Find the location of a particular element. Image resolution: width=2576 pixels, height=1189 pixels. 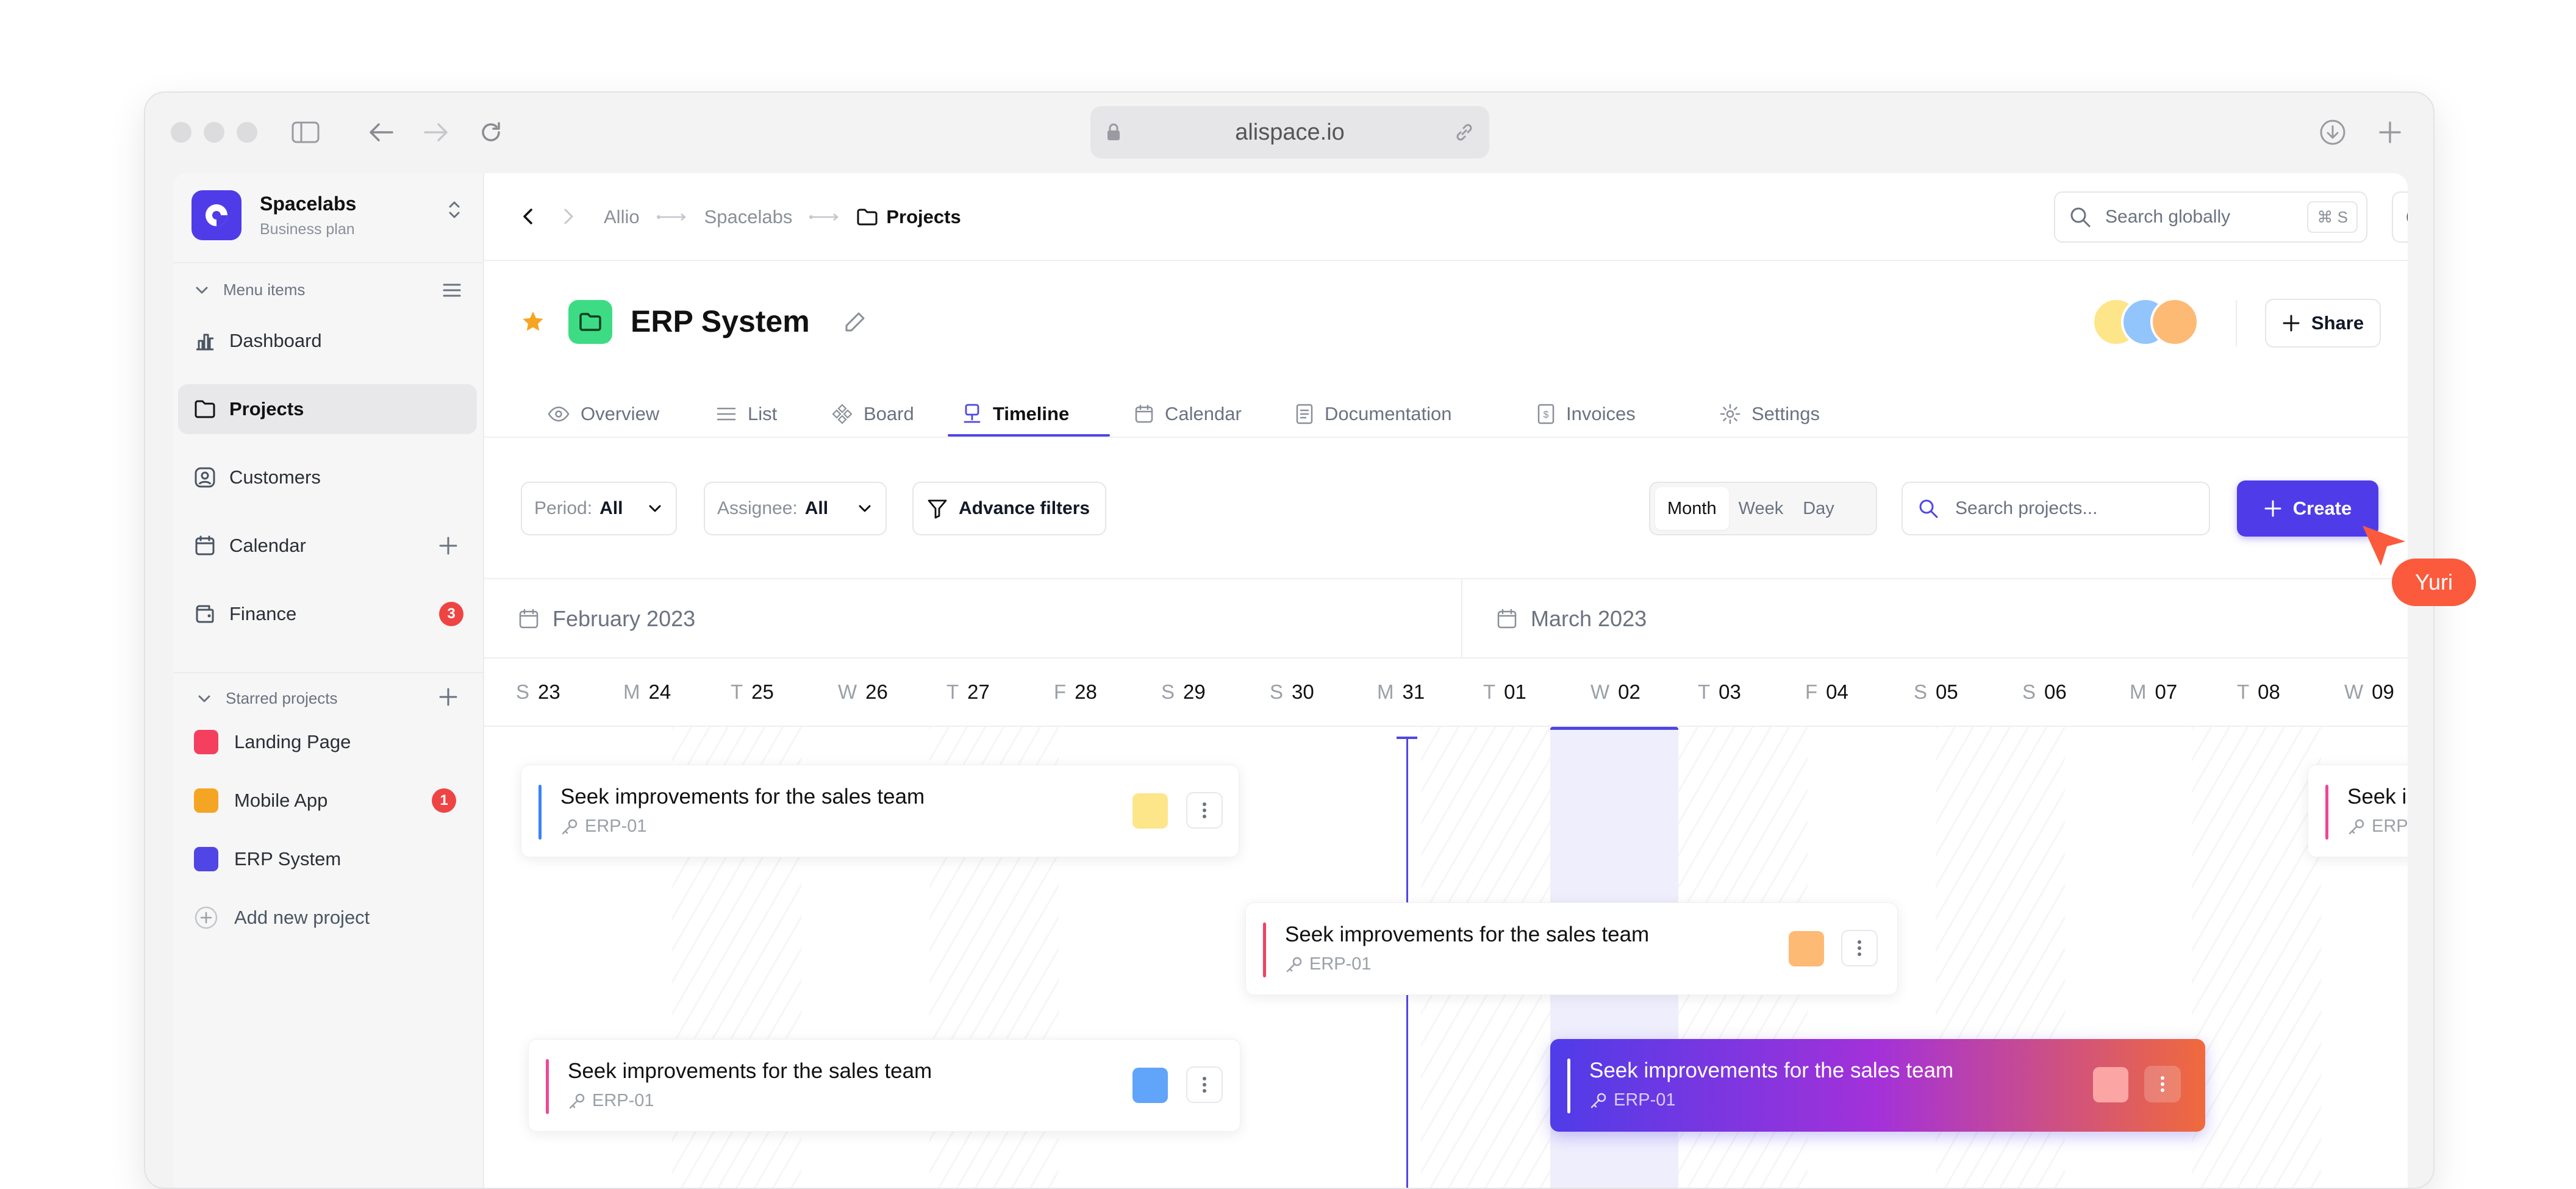

sidebar-item-customers: Customers is located at coordinates (327, 477).